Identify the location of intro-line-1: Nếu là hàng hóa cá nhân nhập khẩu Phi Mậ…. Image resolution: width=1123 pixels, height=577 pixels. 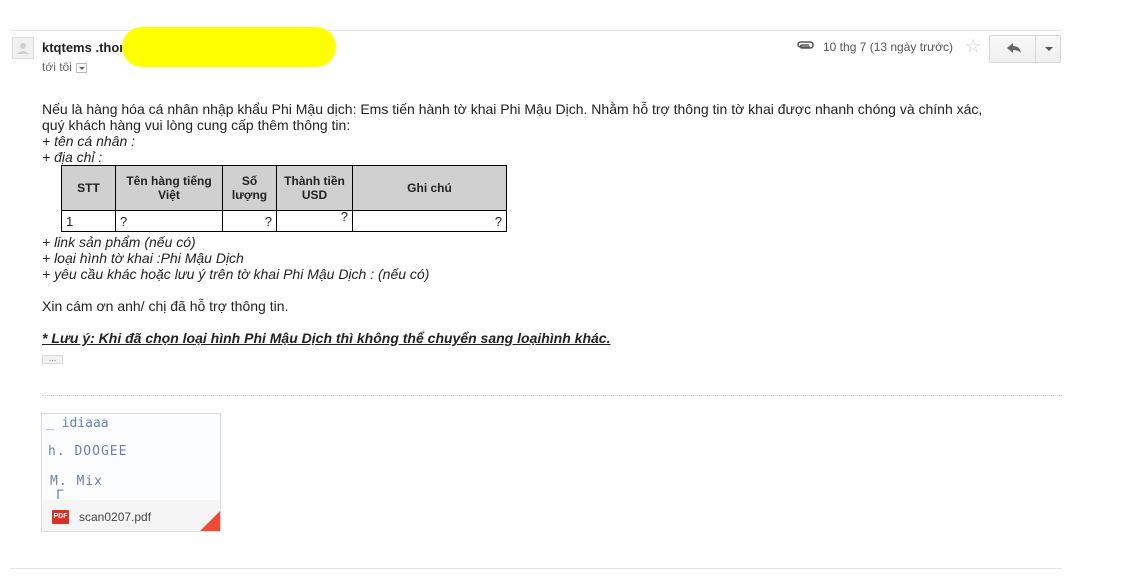
(512, 109).